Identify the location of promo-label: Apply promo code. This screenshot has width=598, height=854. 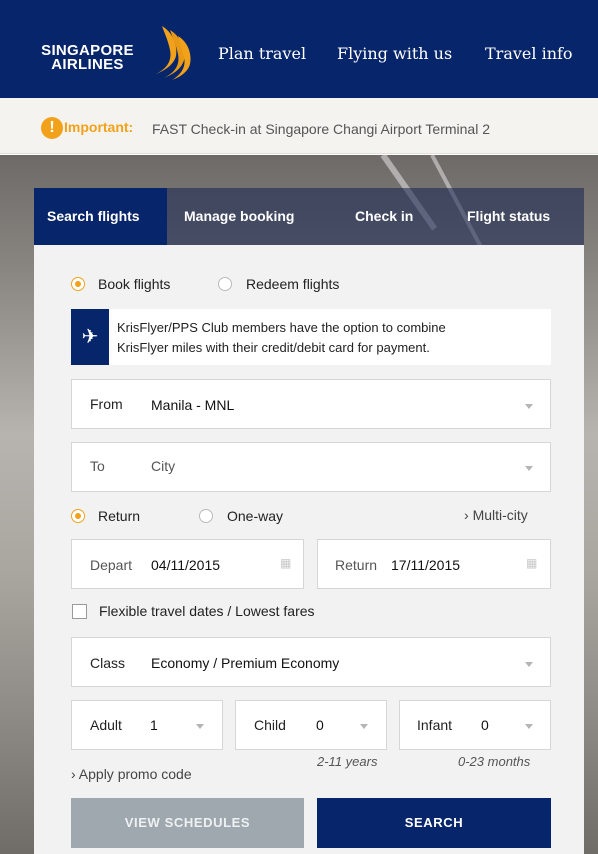
(135, 774).